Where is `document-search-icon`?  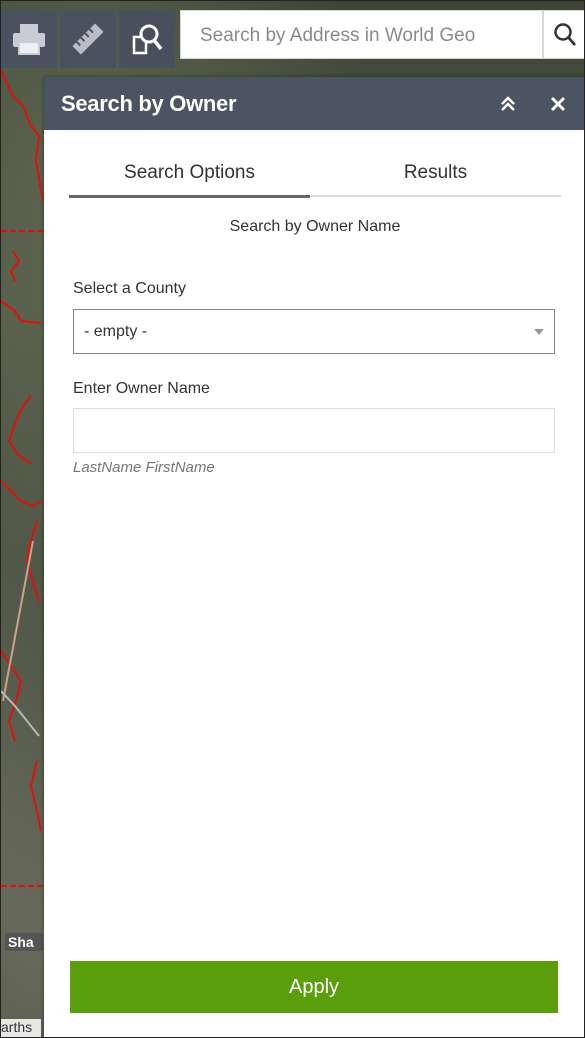
document-search-icon is located at coordinates (147, 39).